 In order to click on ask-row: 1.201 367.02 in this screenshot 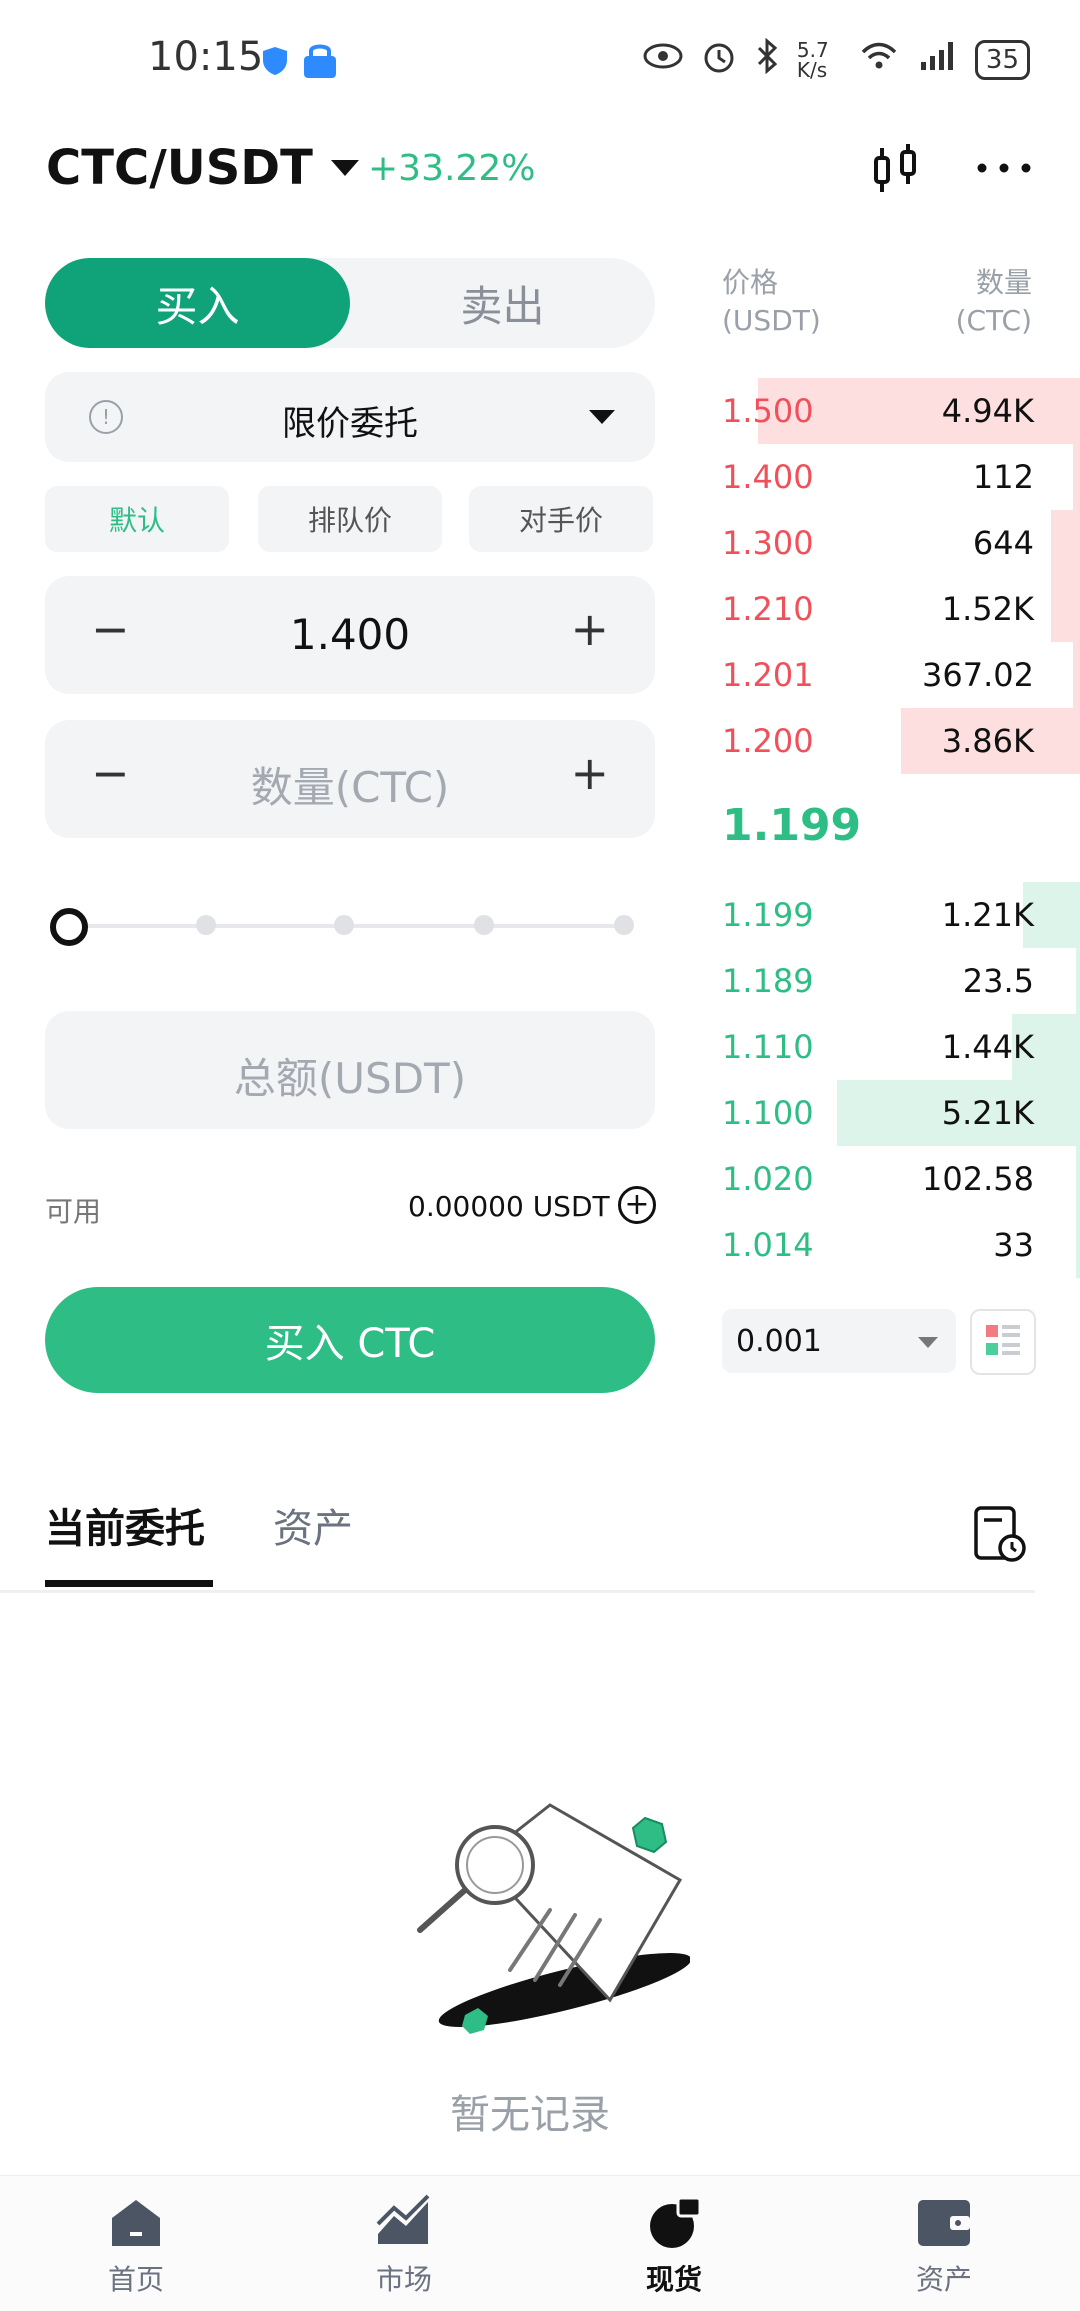, I will do `click(901, 675)`.